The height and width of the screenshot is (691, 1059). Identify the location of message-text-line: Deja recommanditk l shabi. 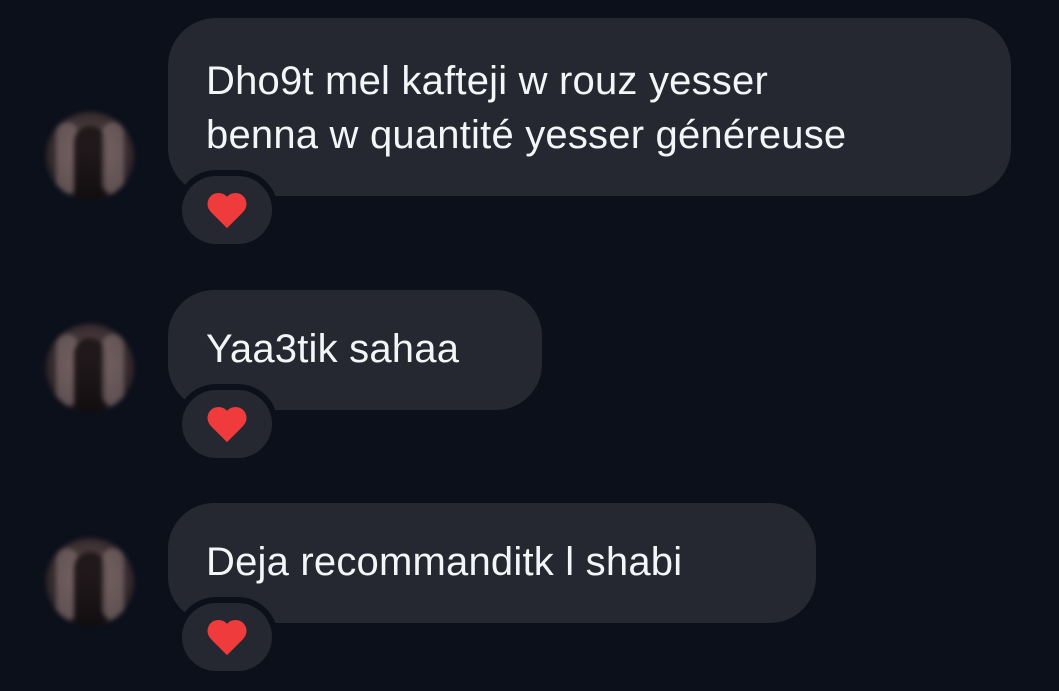
(444, 562).